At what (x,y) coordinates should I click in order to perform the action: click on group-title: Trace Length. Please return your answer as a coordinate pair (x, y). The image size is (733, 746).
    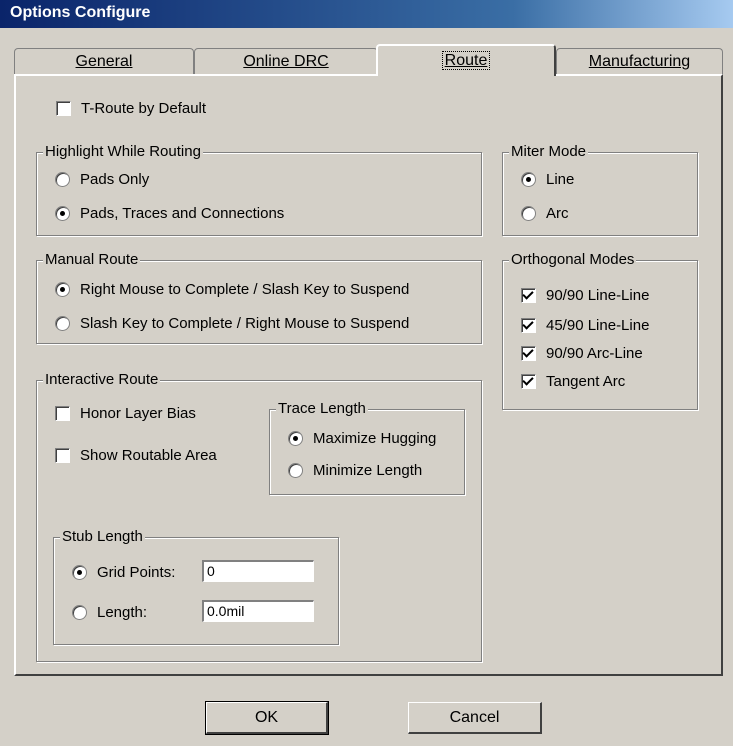
    Looking at the image, I should click on (322, 409).